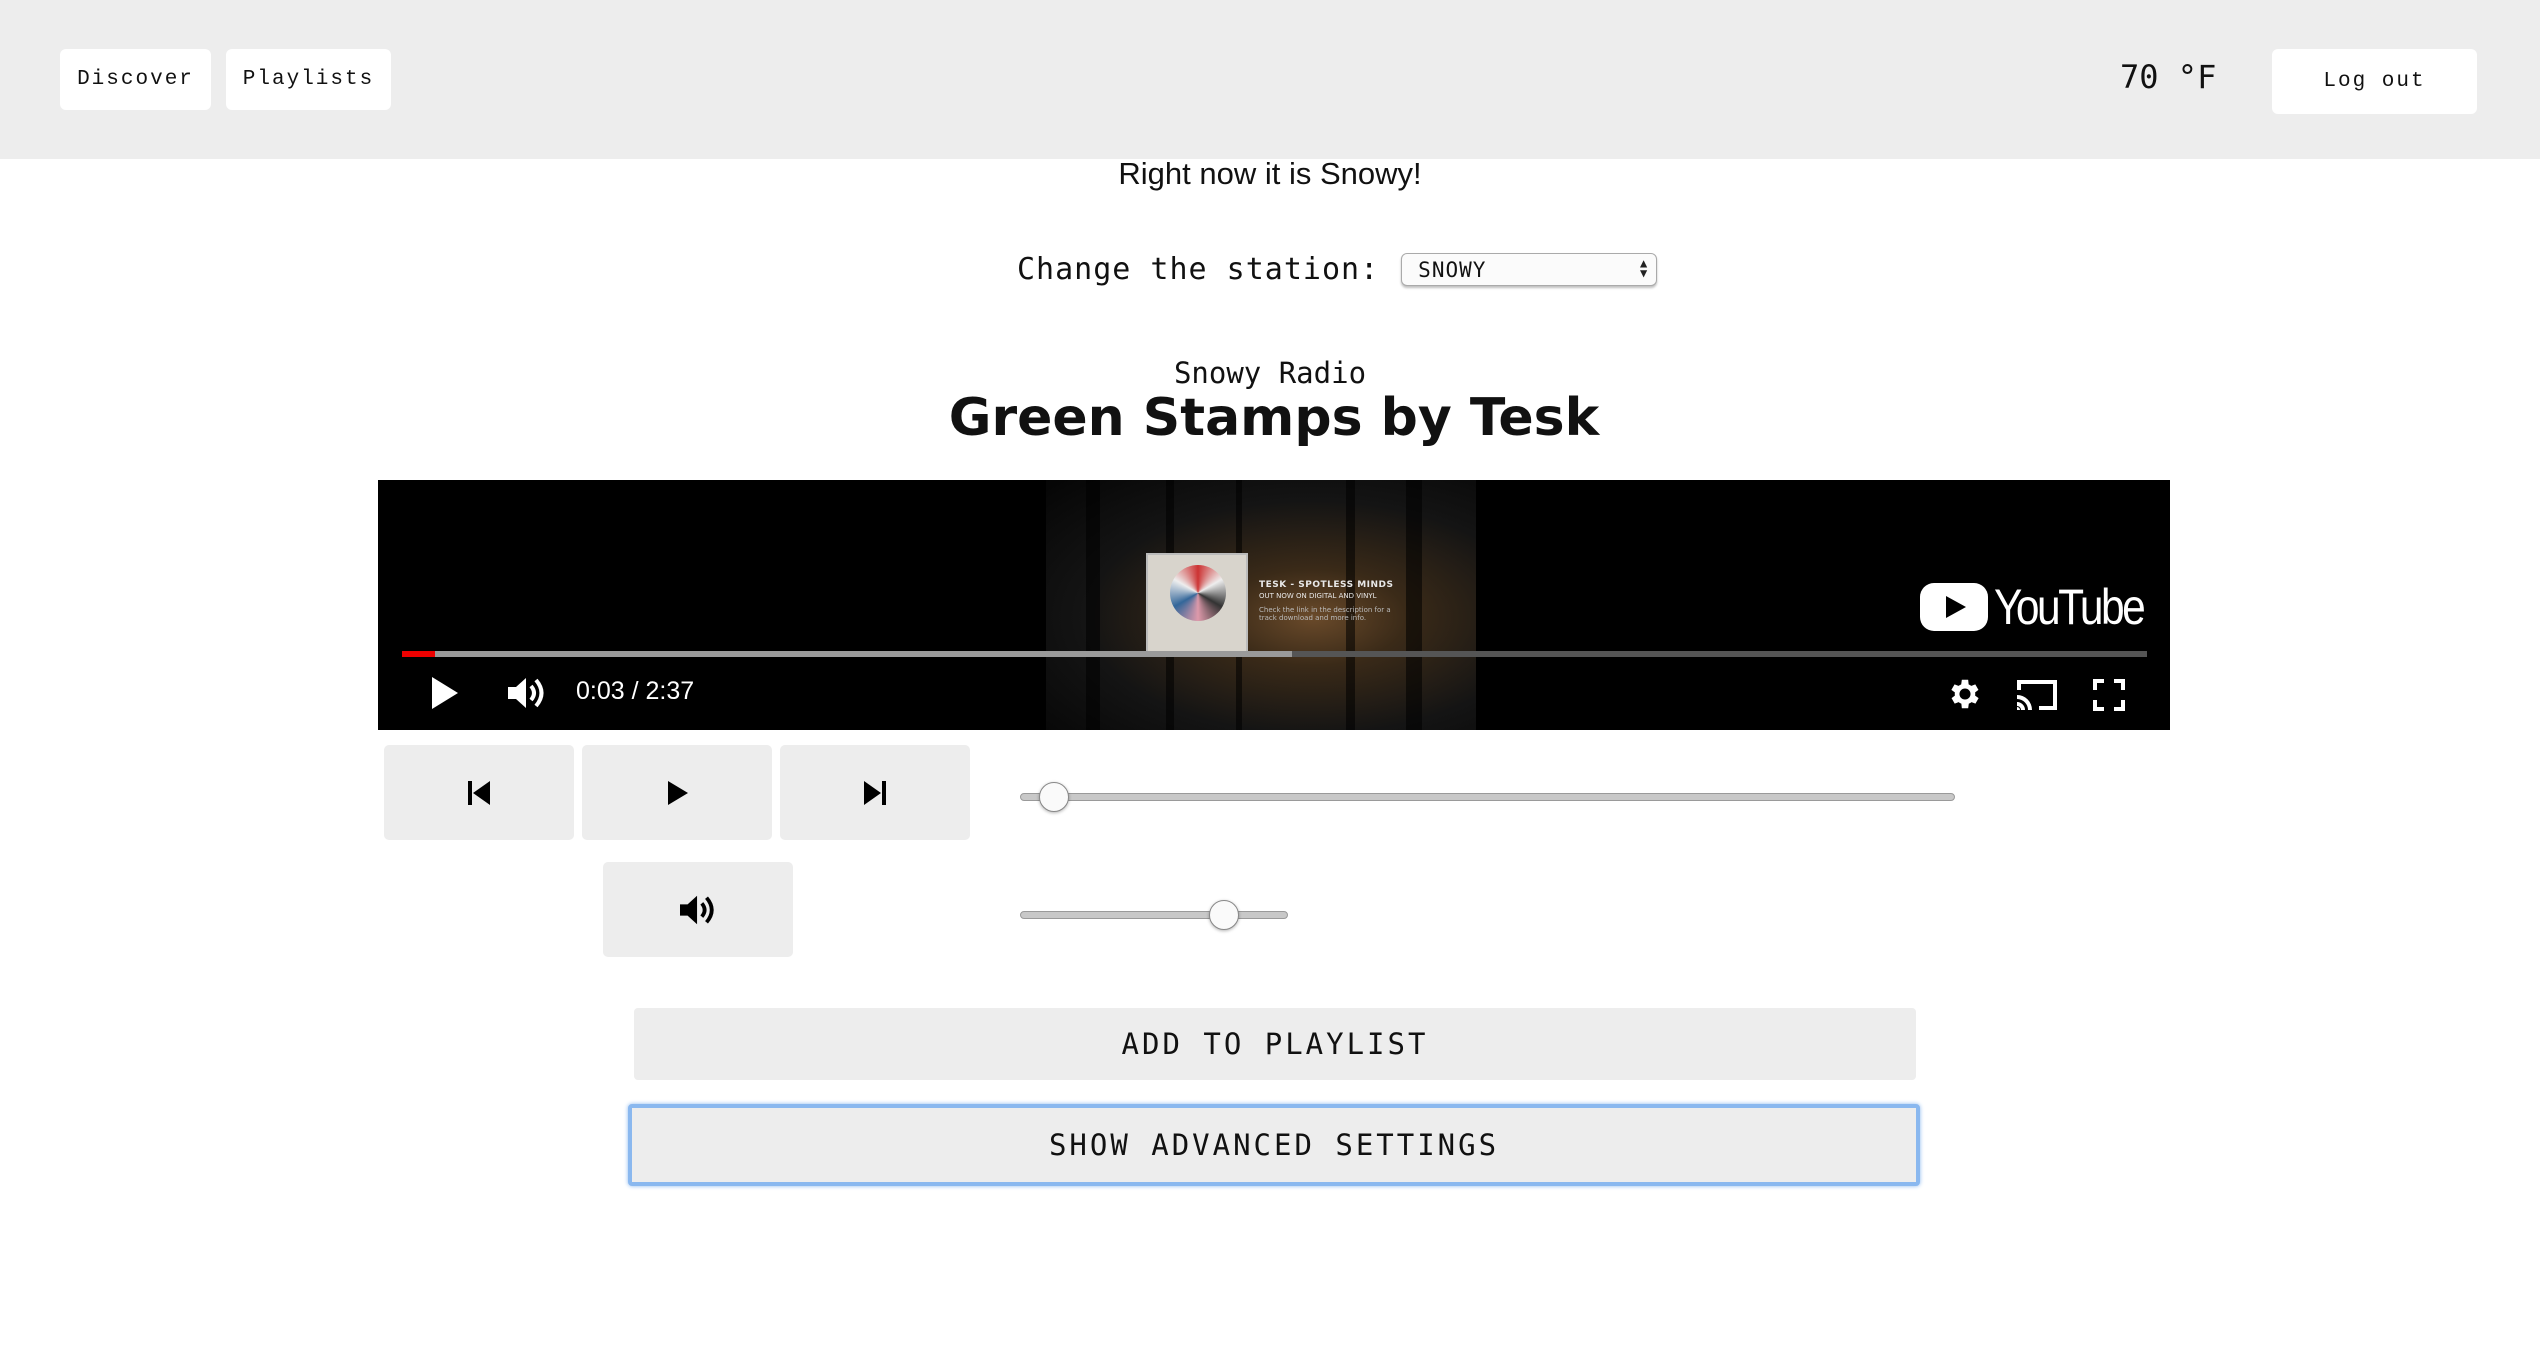 The width and height of the screenshot is (2540, 1372). What do you see at coordinates (445, 693) in the screenshot?
I see `video-play-icon` at bounding box center [445, 693].